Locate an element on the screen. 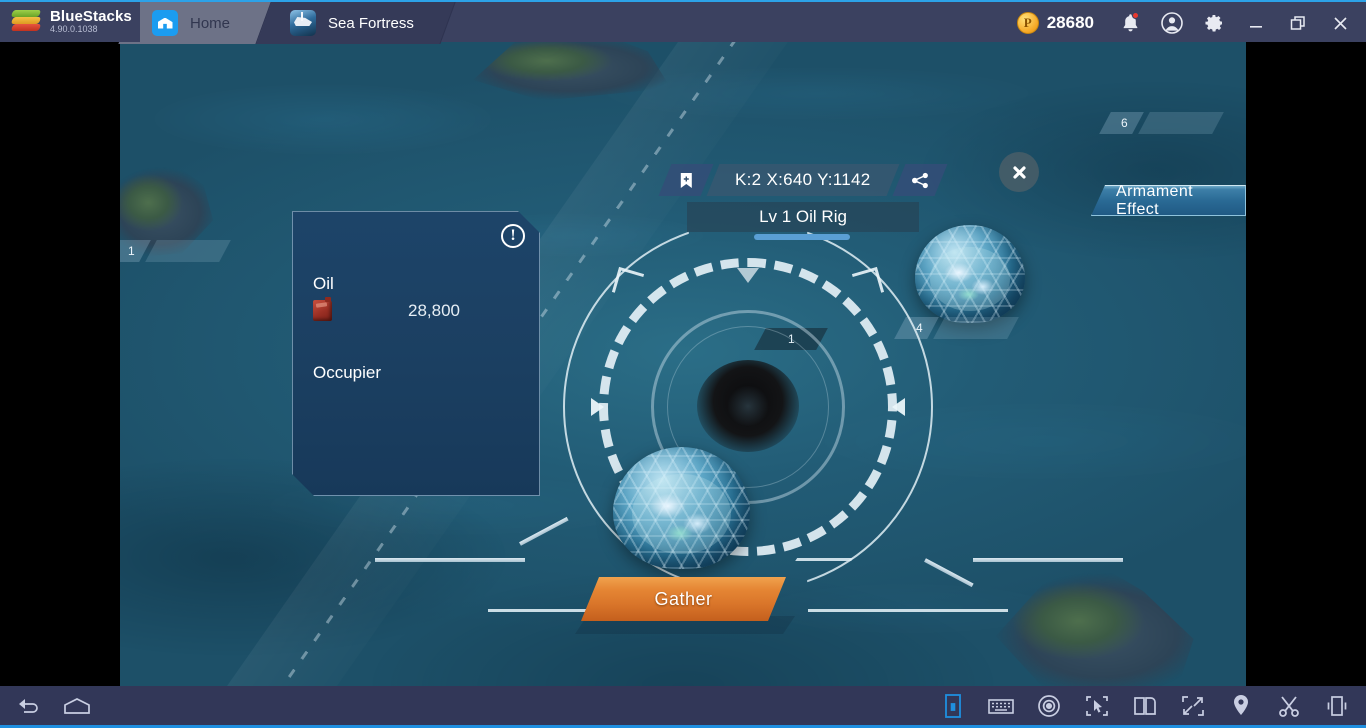  location-button is located at coordinates (1241, 706).